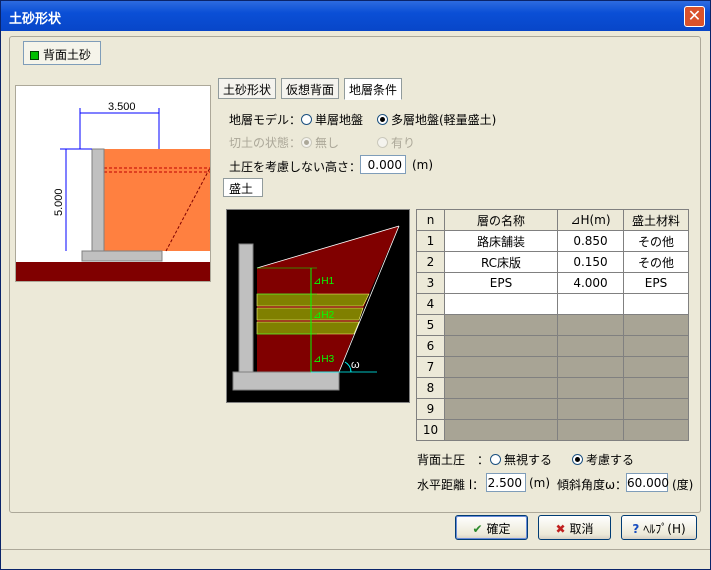 Image resolution: width=711 pixels, height=570 pixels. I want to click on preview-drawing: 3.500 5.000, so click(113, 191).